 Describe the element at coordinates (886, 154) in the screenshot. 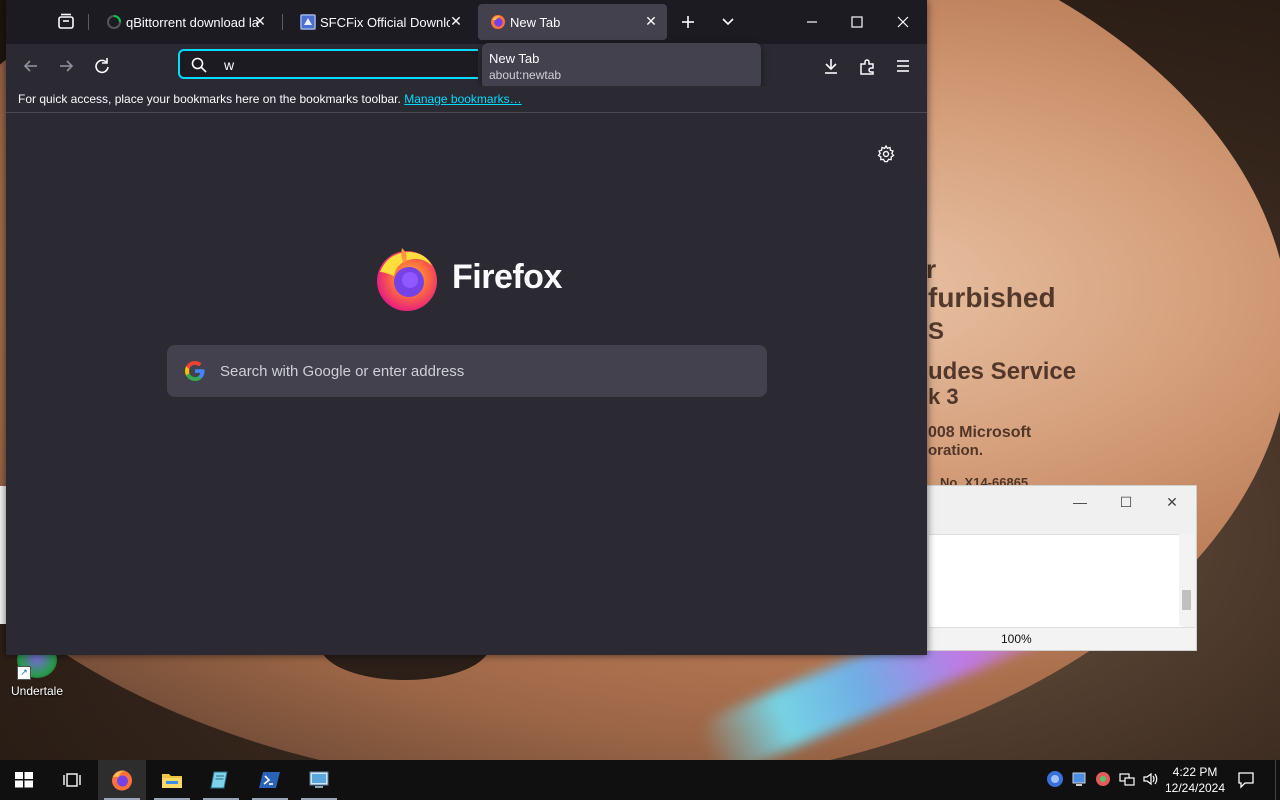

I see `customize-new-tab-button` at that location.